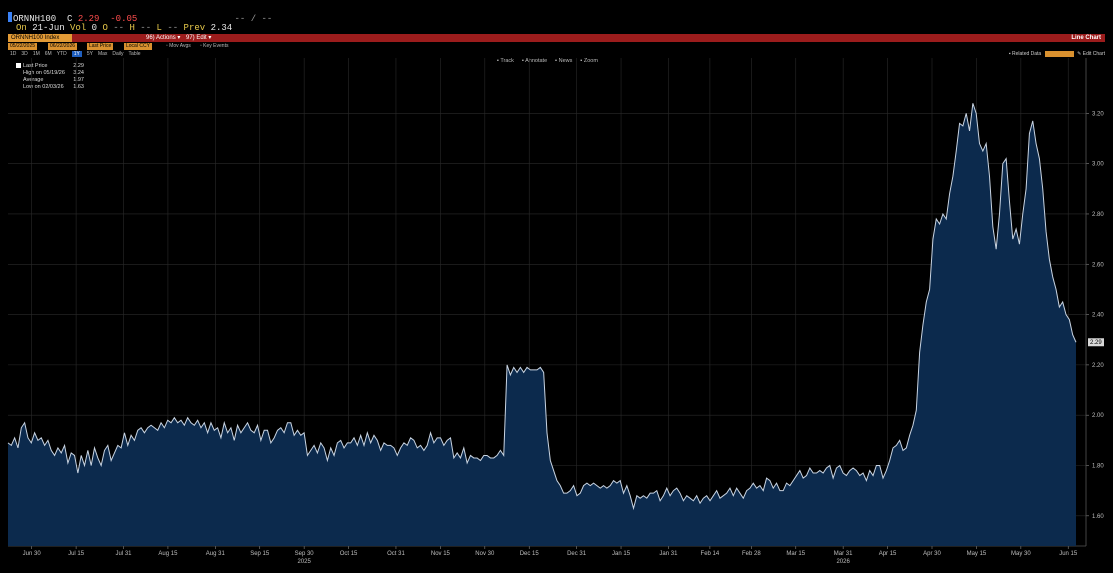  What do you see at coordinates (349, 554) in the screenshot?
I see `x-tick-label: Oct 15` at bounding box center [349, 554].